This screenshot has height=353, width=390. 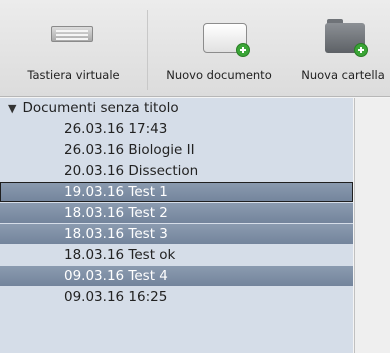 I want to click on new-folder-label: Nuova cartella, so click(x=343, y=75).